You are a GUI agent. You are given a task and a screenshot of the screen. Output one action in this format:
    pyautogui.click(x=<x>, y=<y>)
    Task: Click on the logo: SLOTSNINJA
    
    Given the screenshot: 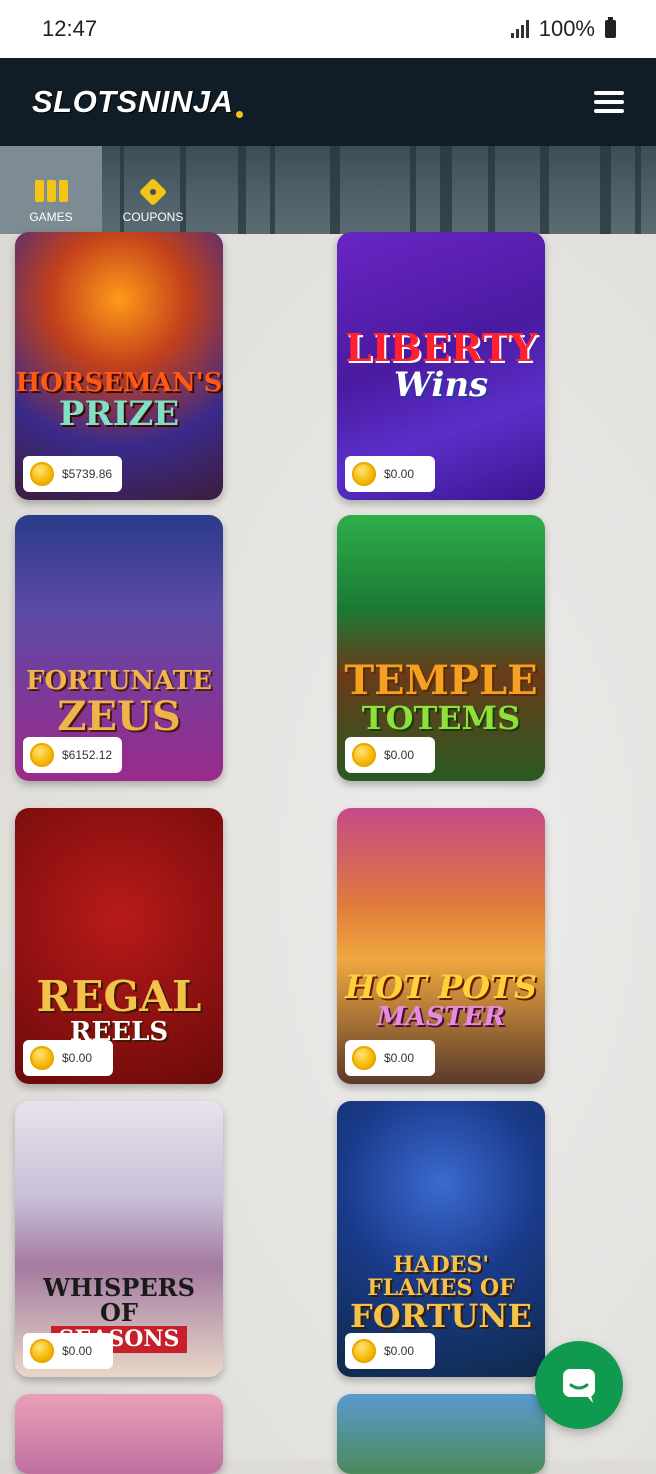 What is the action you would take?
    pyautogui.click(x=138, y=102)
    